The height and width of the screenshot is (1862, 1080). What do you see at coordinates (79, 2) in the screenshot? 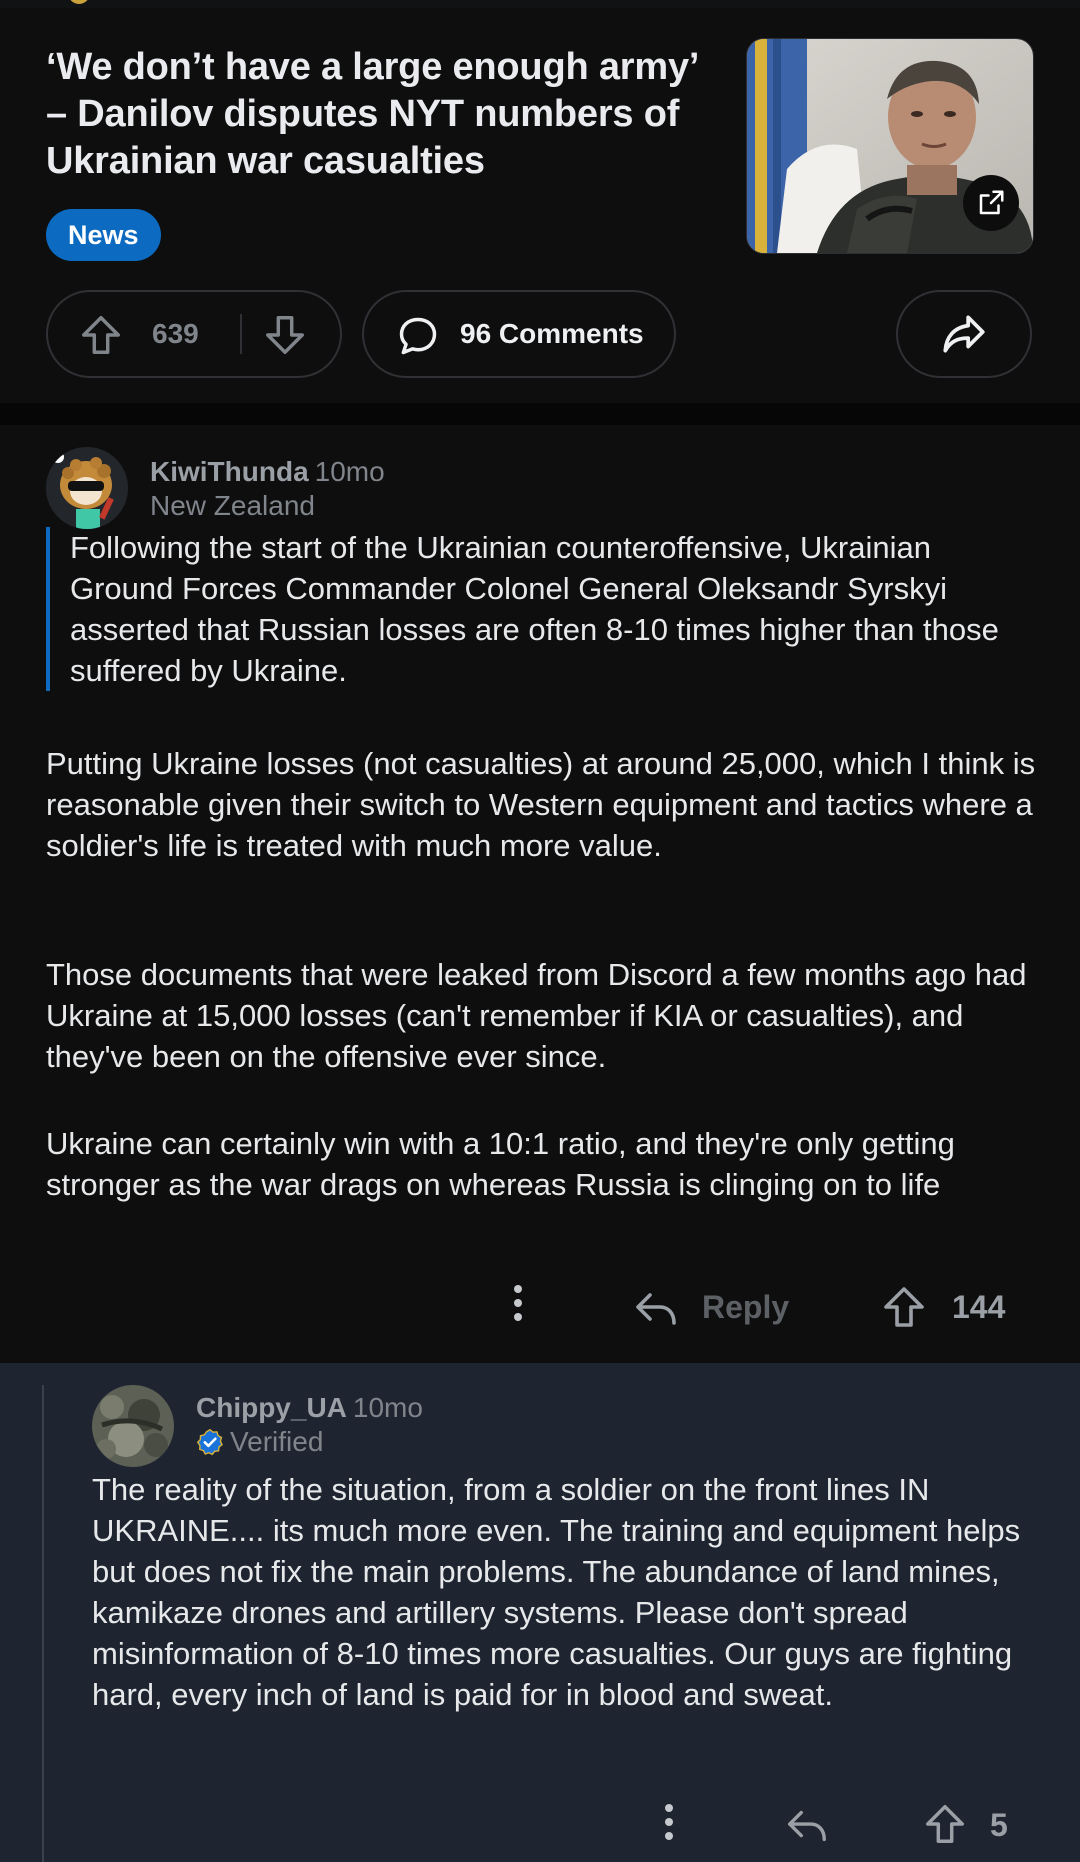
I see `partial-avatar` at bounding box center [79, 2].